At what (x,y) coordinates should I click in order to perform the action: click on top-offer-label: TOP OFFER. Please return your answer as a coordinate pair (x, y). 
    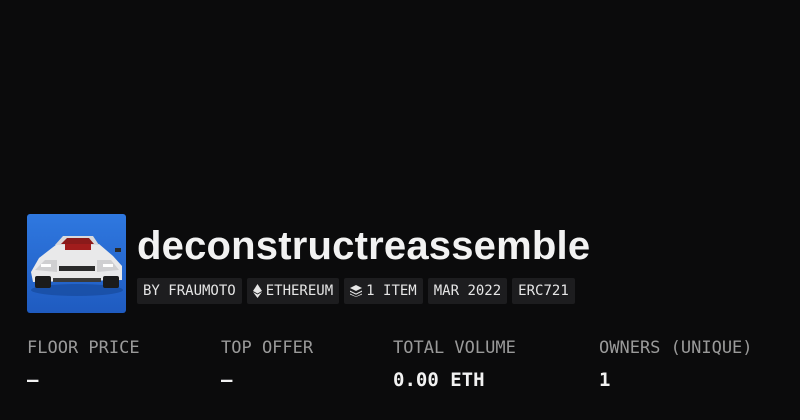
    Looking at the image, I should click on (267, 348).